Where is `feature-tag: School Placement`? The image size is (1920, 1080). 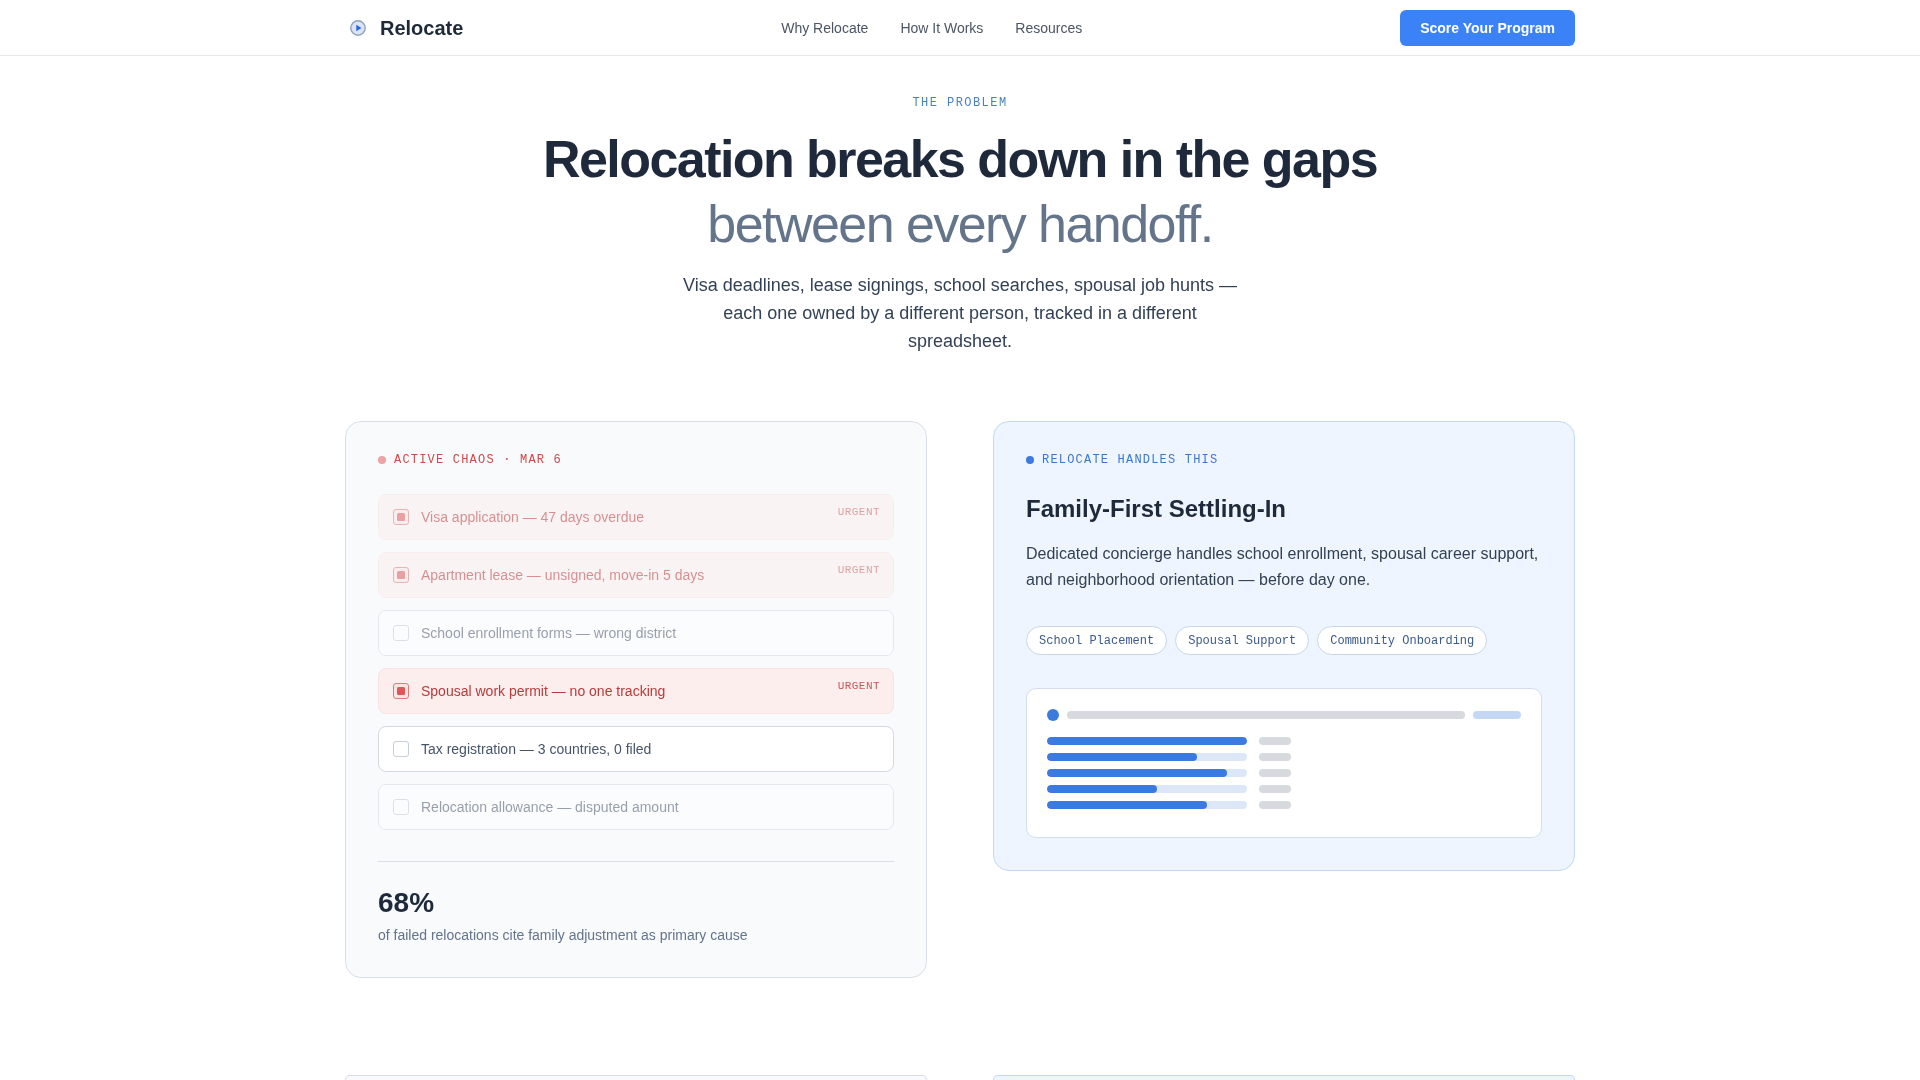
feature-tag: School Placement is located at coordinates (1097, 640).